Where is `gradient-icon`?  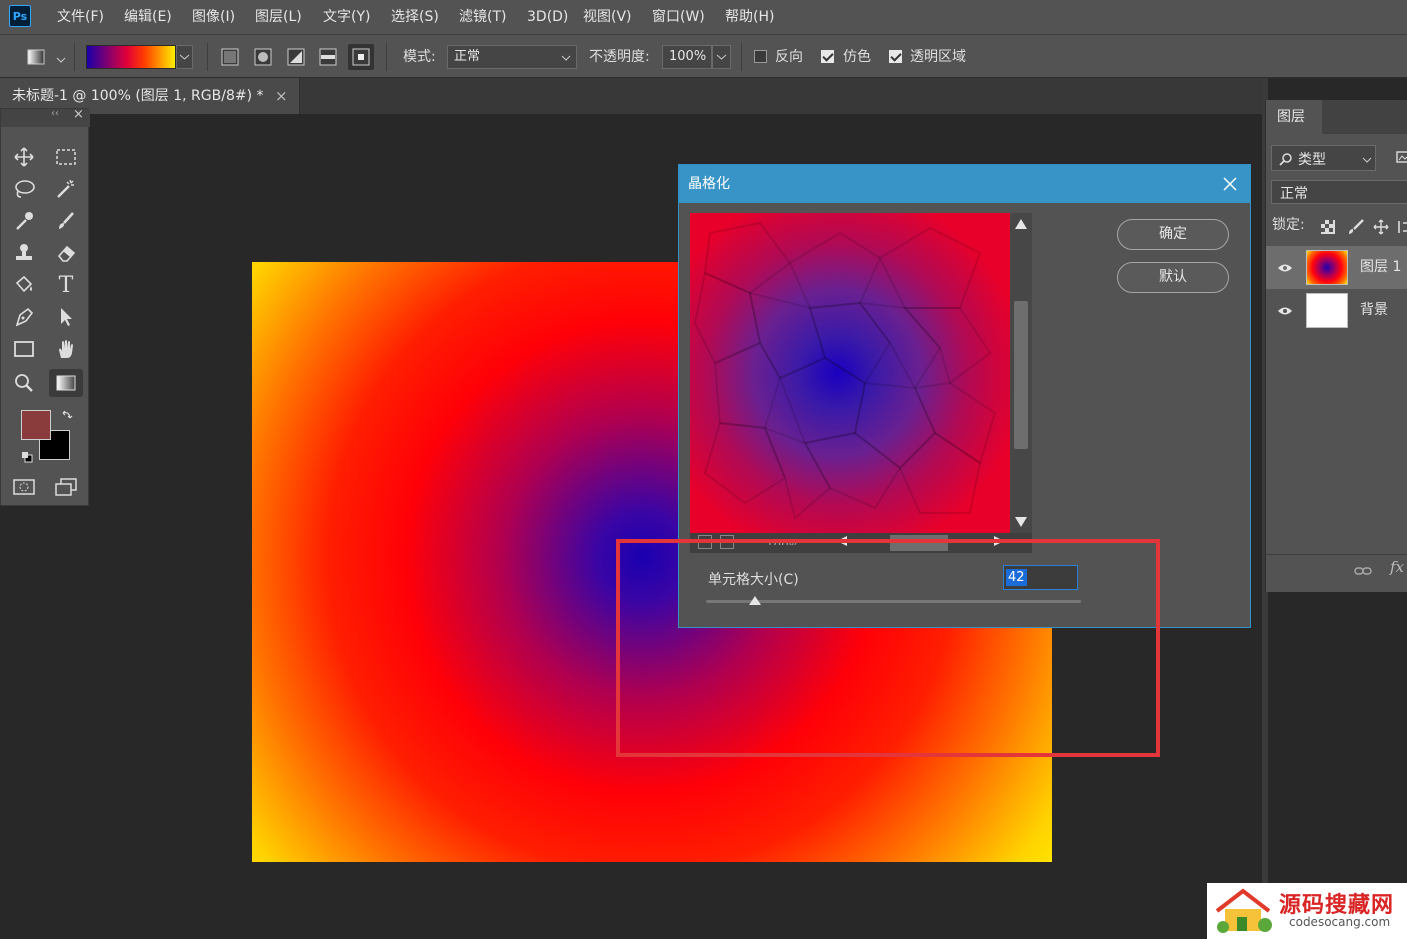
gradient-icon is located at coordinates (66, 383).